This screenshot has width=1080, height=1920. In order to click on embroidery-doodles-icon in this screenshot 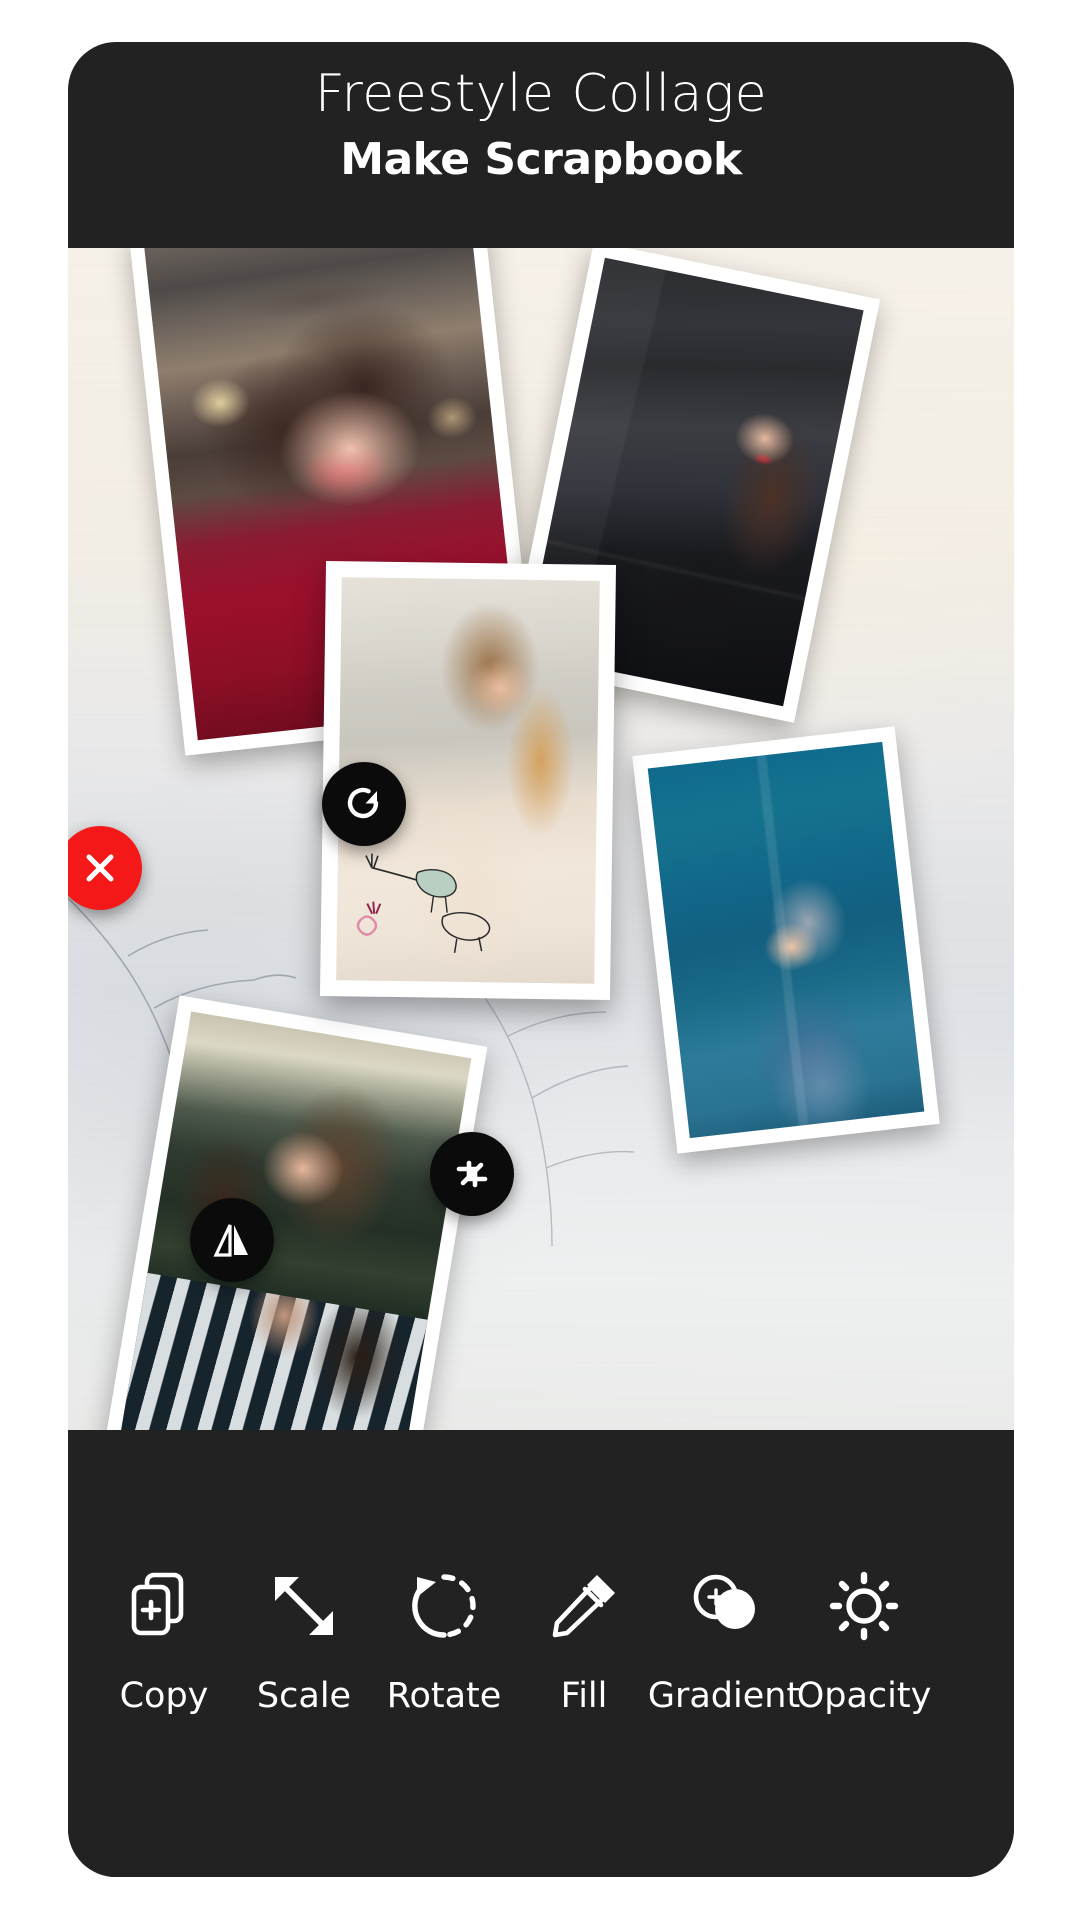, I will do `click(423, 903)`.